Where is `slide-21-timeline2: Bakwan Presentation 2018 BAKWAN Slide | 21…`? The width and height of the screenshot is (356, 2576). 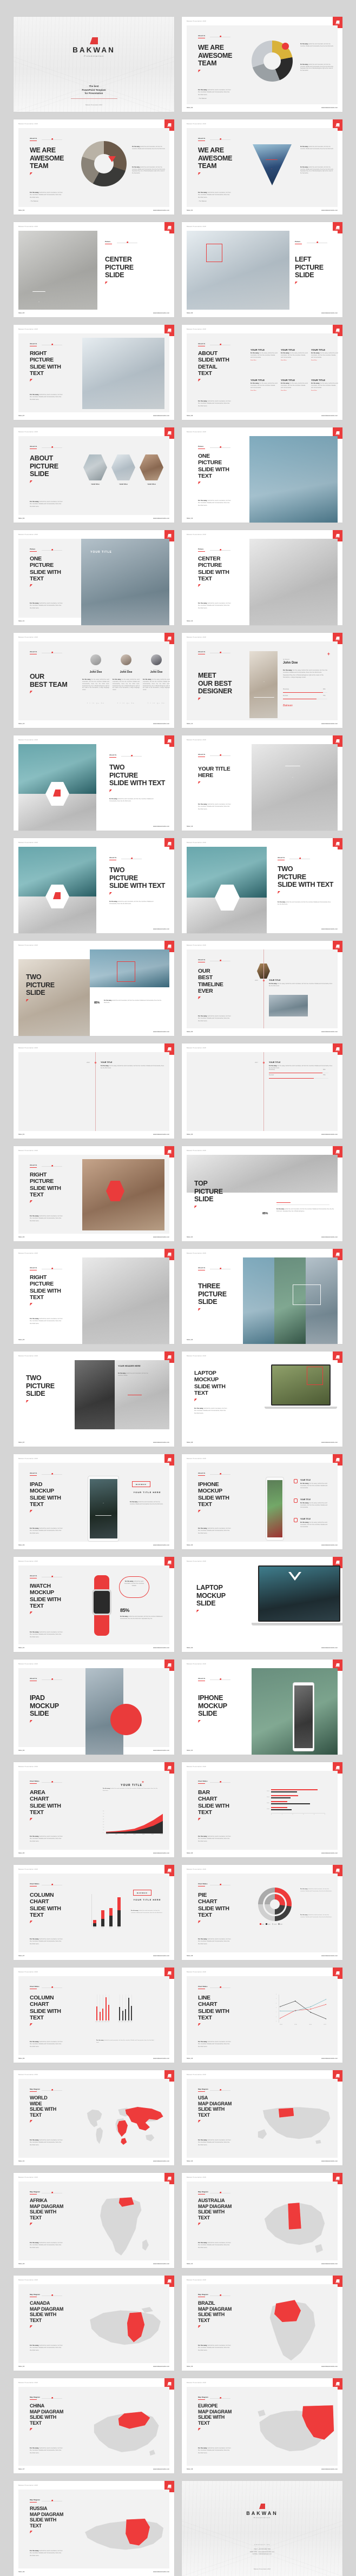 slide-21-timeline2: Bakwan Presentation 2018 BAKWAN Slide | 21… is located at coordinates (94, 1091).